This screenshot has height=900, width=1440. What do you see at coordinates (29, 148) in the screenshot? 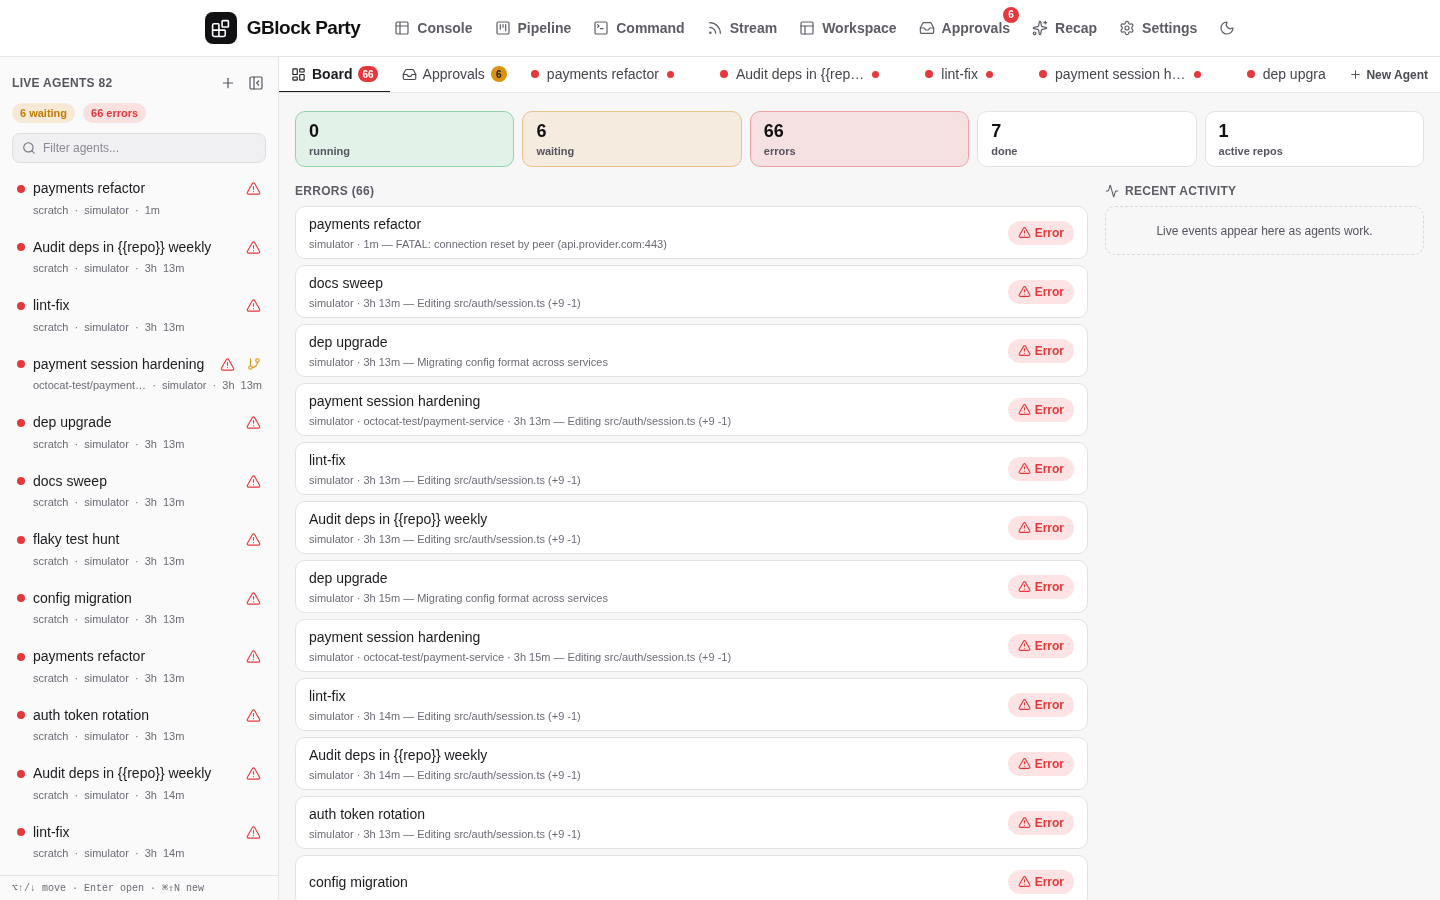
I see `search-icon` at bounding box center [29, 148].